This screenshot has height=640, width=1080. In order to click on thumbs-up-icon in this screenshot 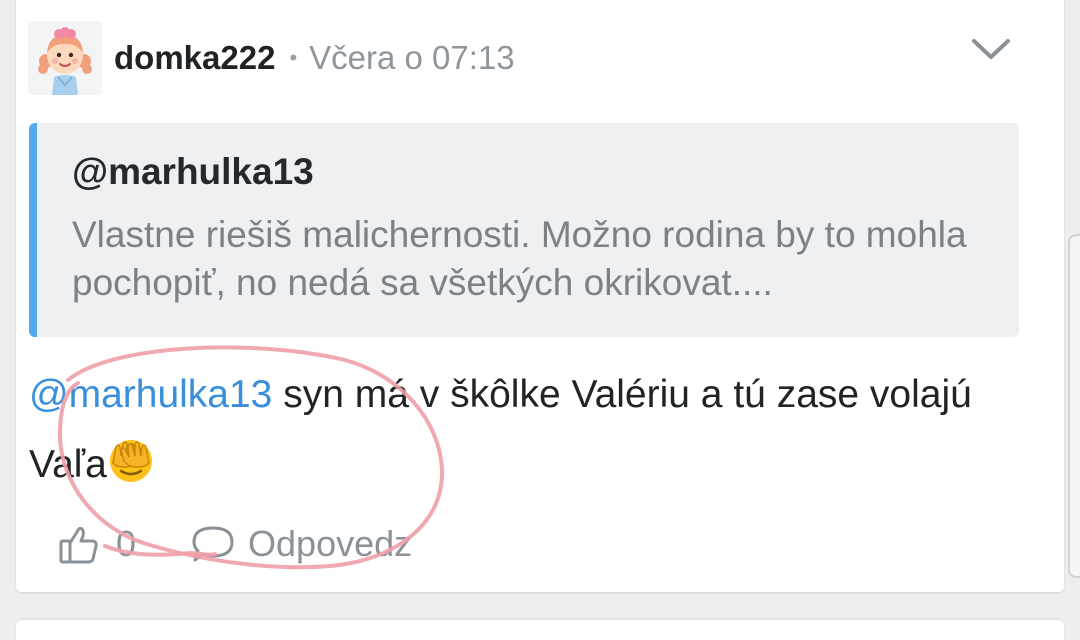, I will do `click(78, 545)`.